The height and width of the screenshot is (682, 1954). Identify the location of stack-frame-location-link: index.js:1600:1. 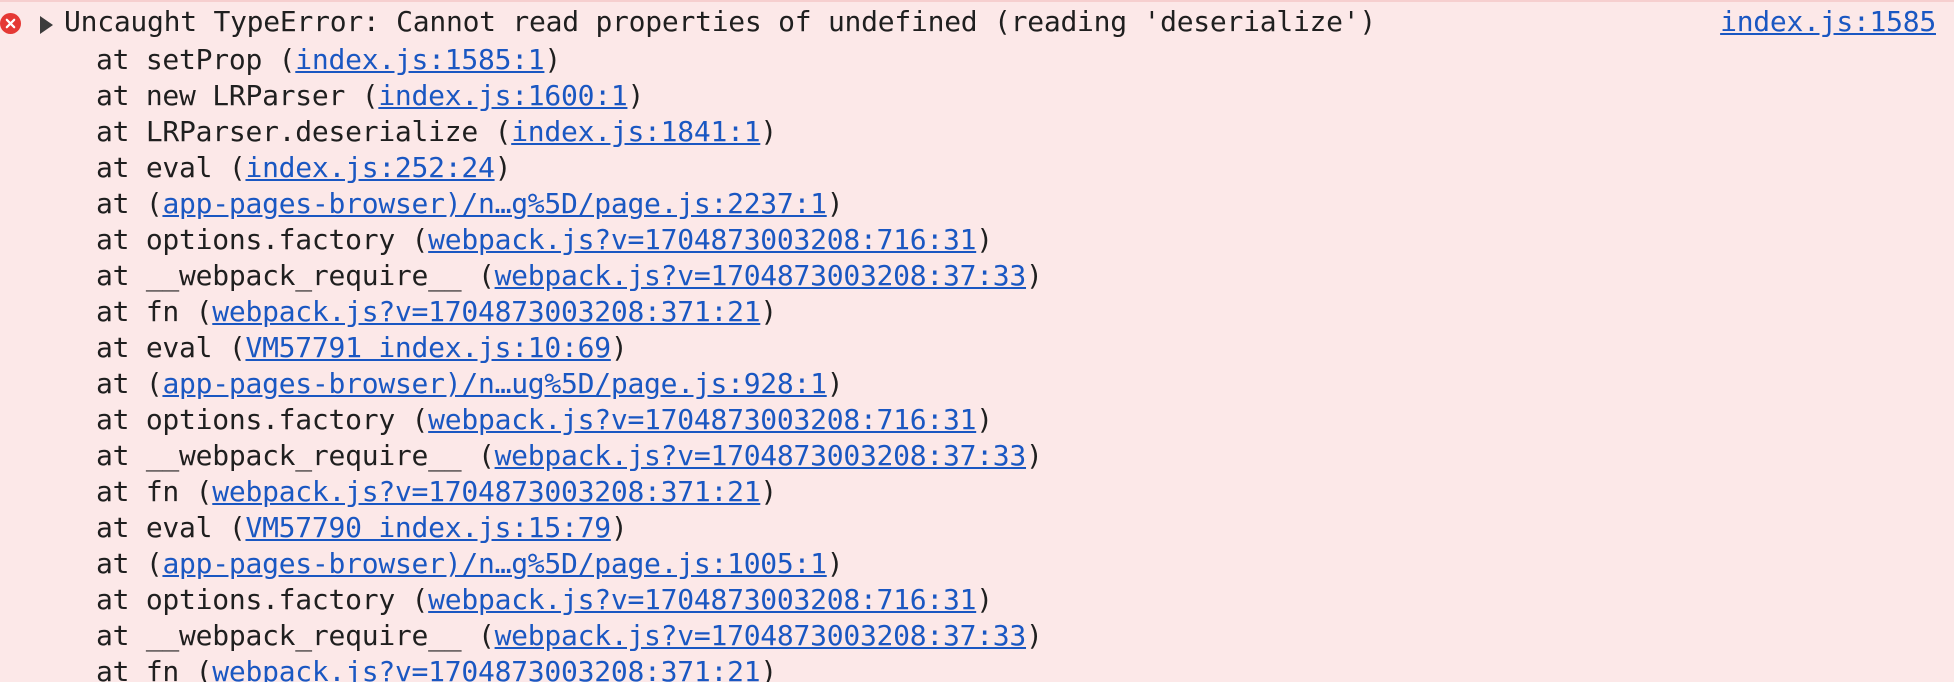
(502, 95).